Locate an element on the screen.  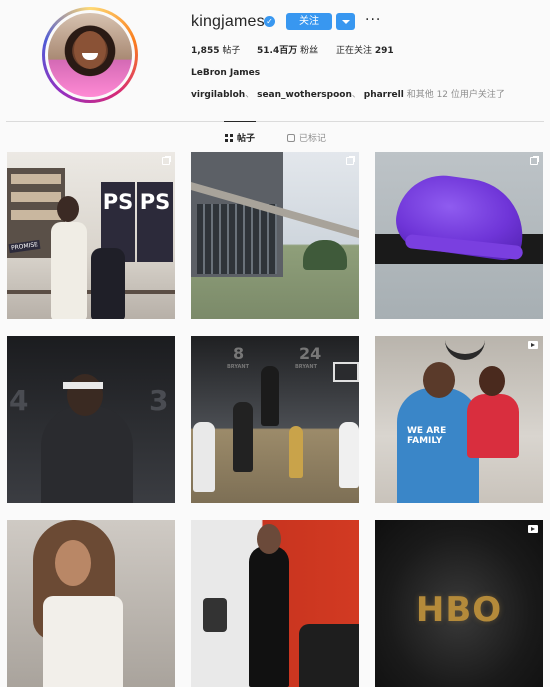
post-8-woman is located at coordinates (269, 616).